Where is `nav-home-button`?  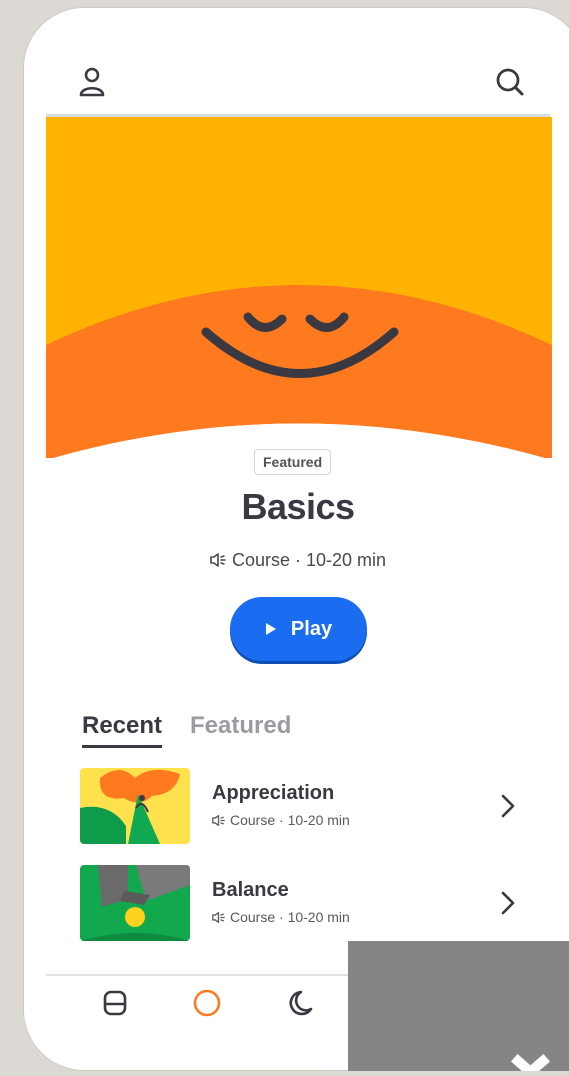 nav-home-button is located at coordinates (115, 1003).